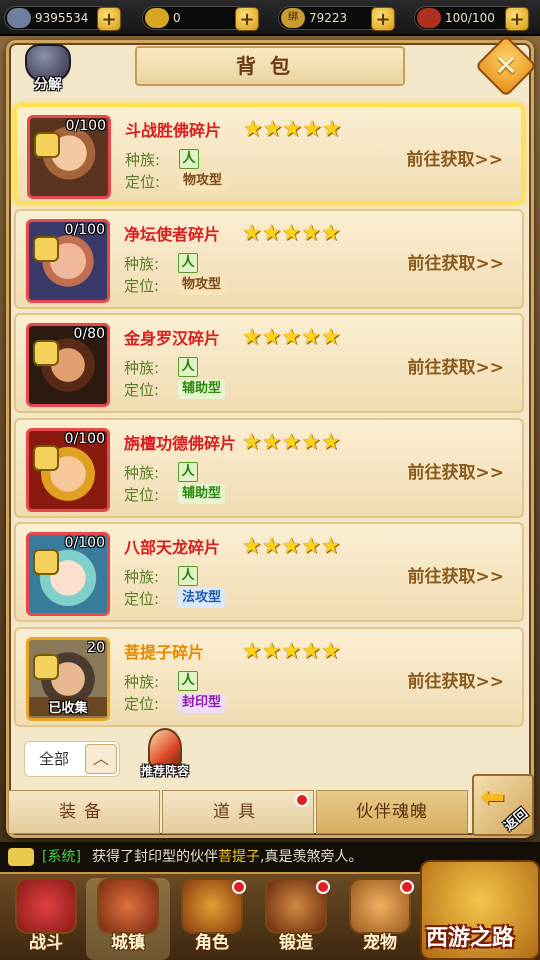 The image size is (540, 960). What do you see at coordinates (200, 18) in the screenshot?
I see `gold-counter: 0 +` at bounding box center [200, 18].